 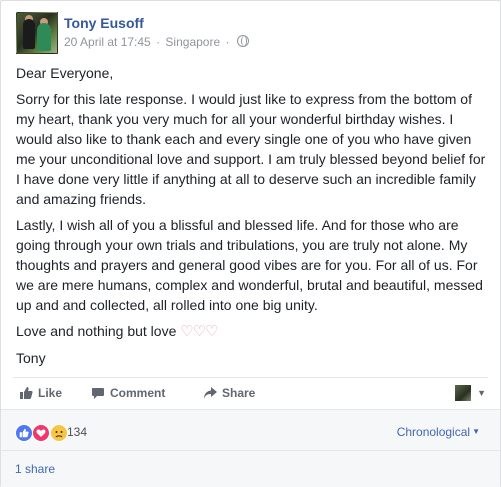 What do you see at coordinates (239, 393) in the screenshot?
I see `share-label: Share` at bounding box center [239, 393].